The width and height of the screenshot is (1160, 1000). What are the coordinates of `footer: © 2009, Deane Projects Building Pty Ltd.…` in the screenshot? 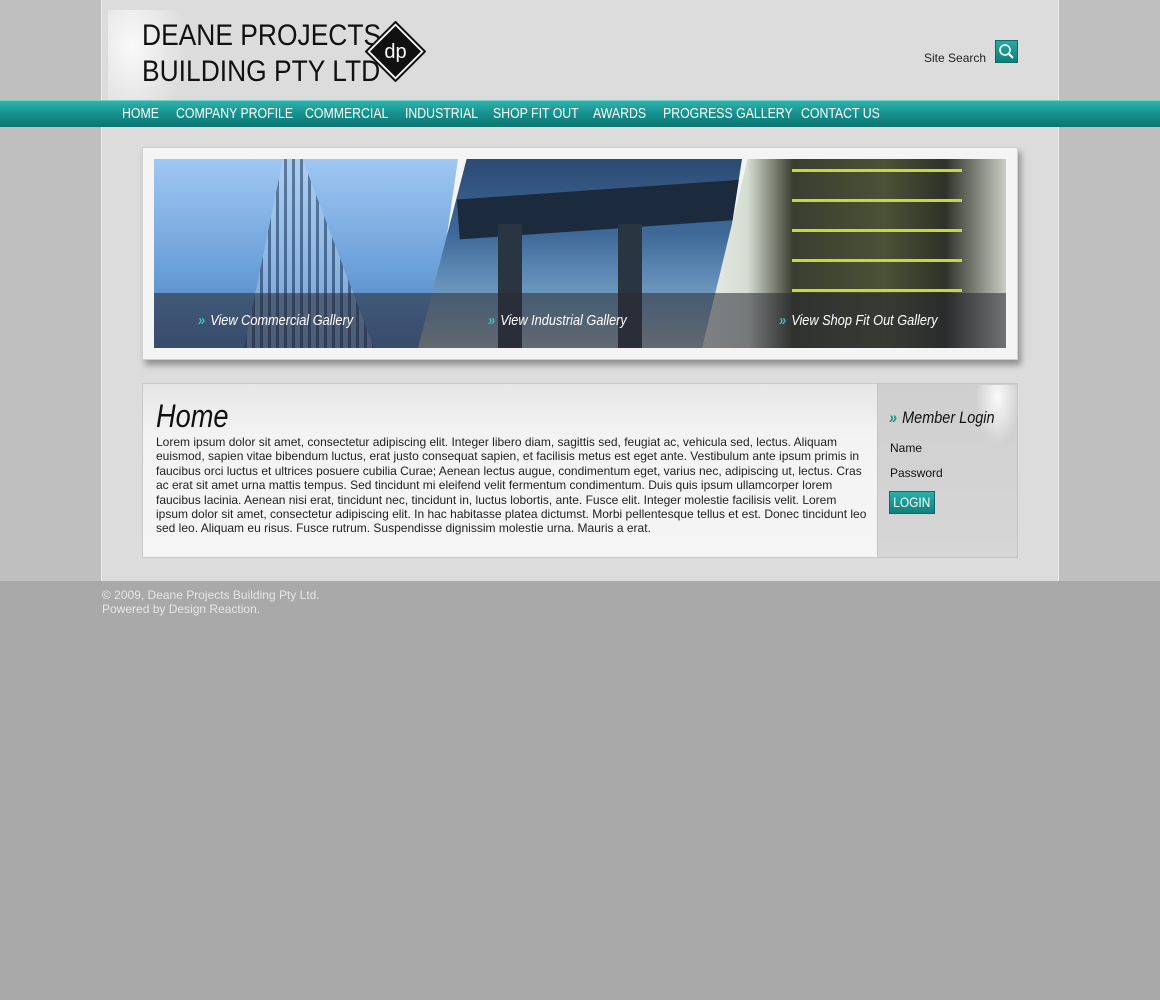 It's located at (211, 602).